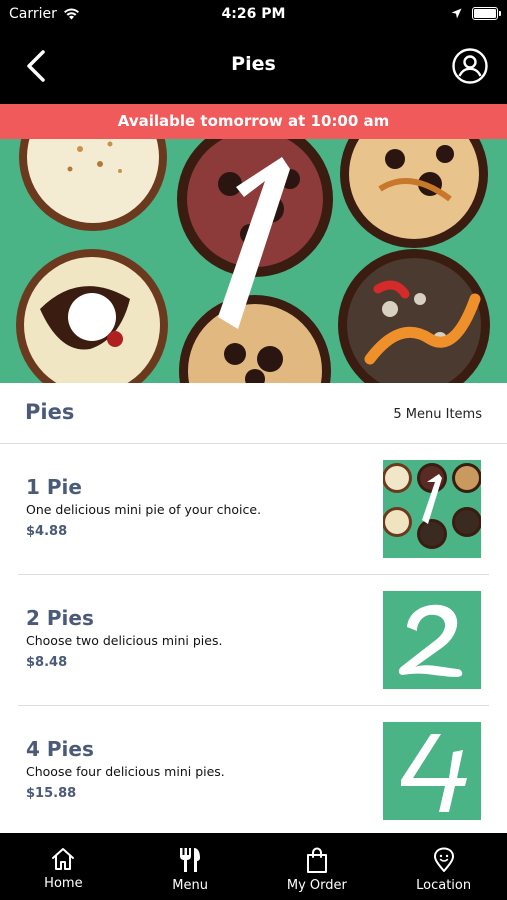 This screenshot has width=507, height=900. I want to click on tab-menu: Menu, so click(190, 866).